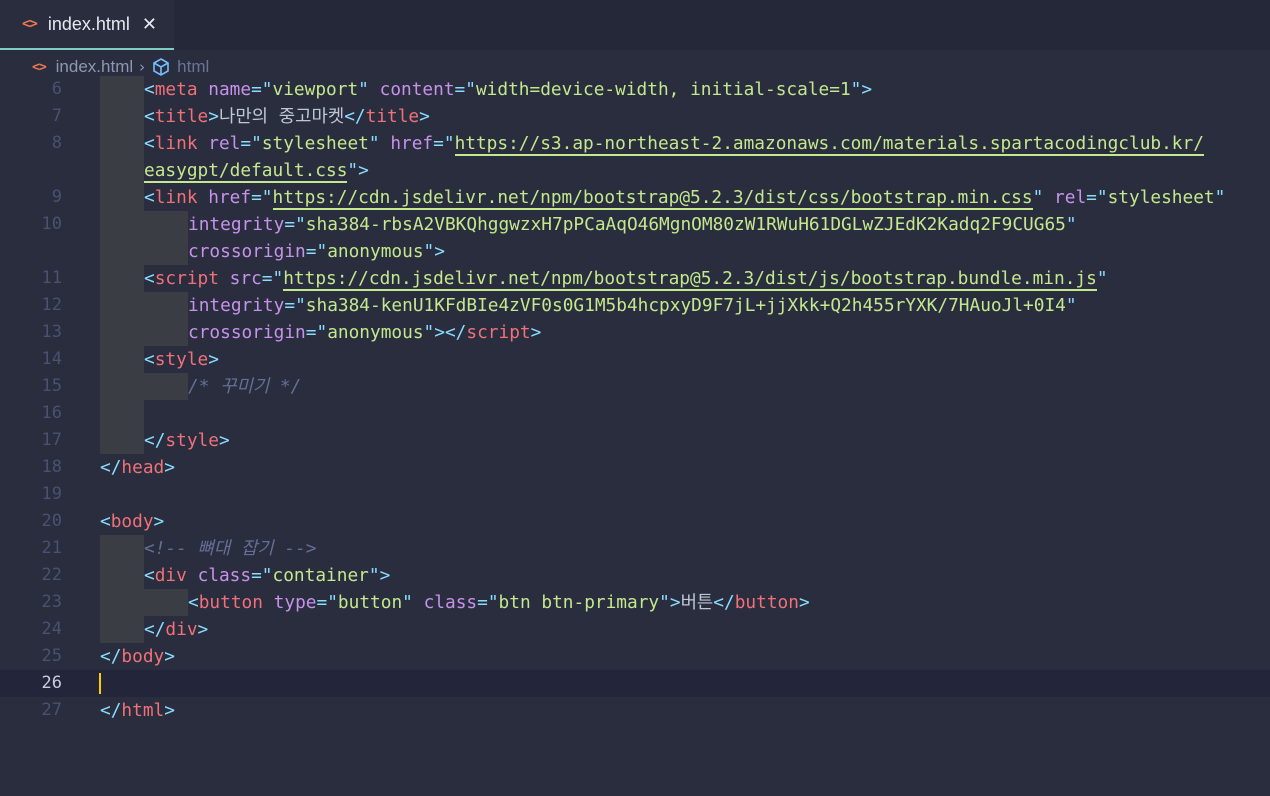 This screenshot has width=1270, height=796. What do you see at coordinates (30, 24) in the screenshot?
I see `code-brackets-icon: <>` at bounding box center [30, 24].